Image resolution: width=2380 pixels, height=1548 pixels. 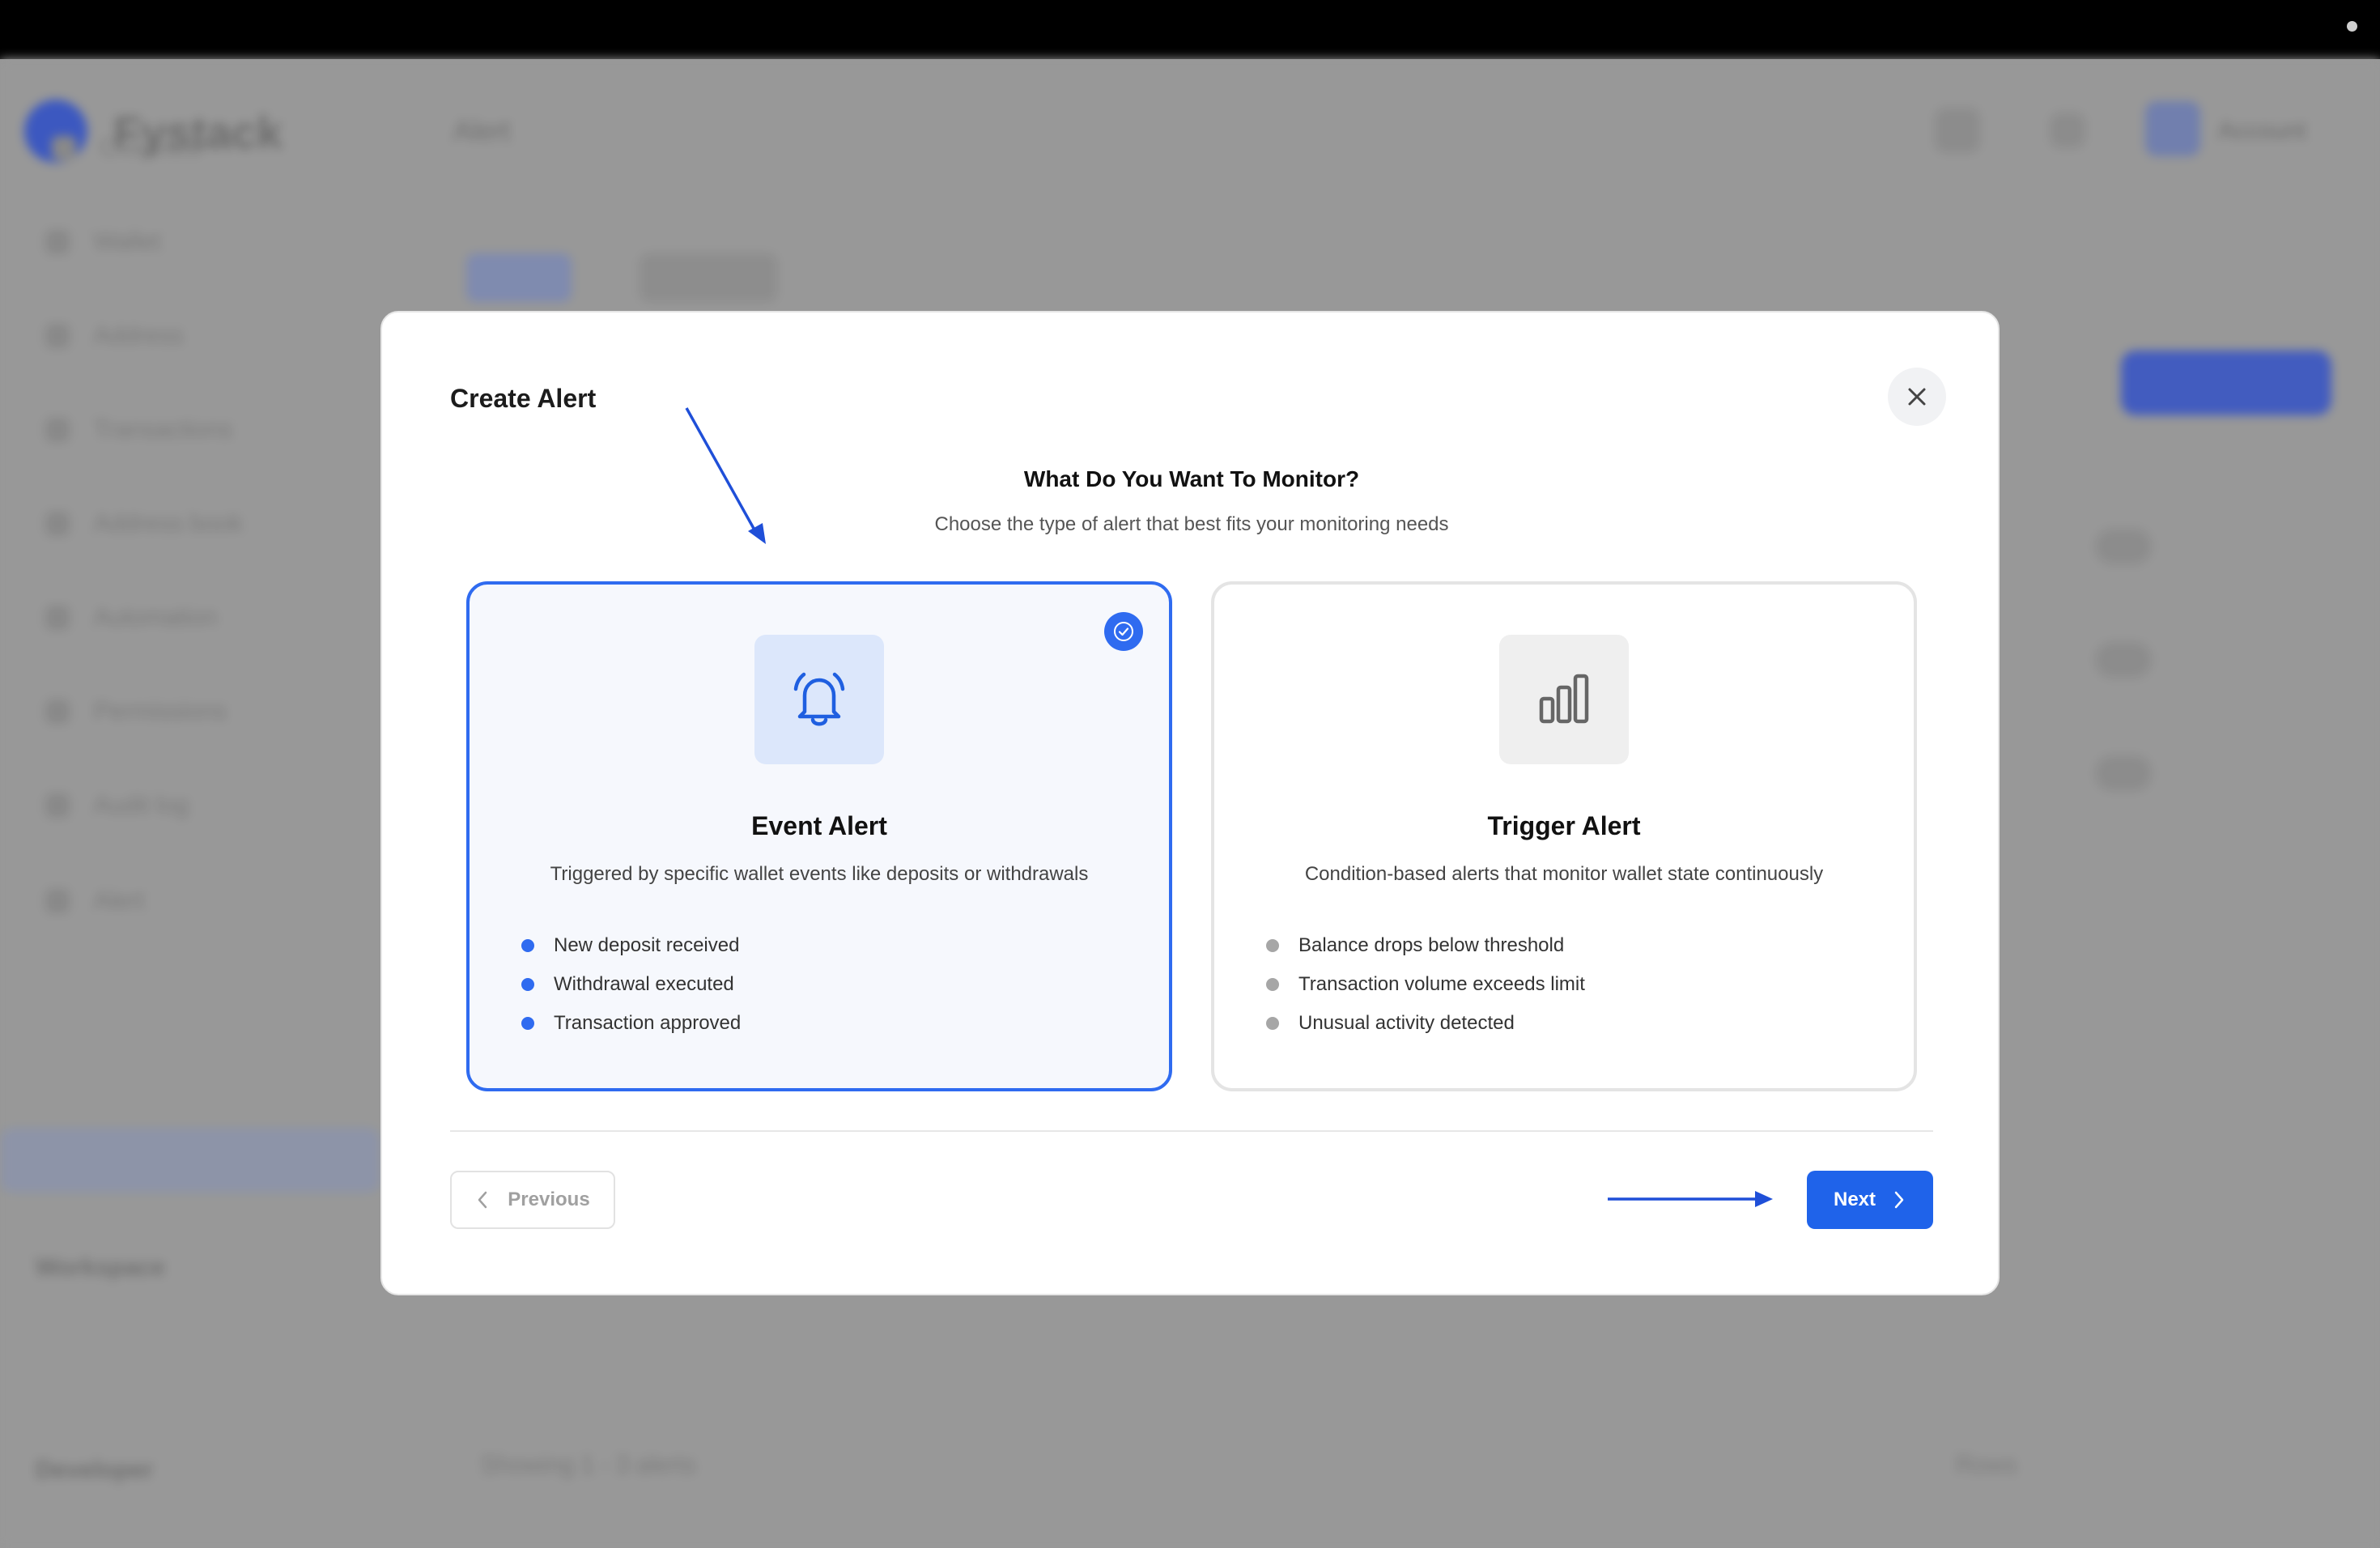 What do you see at coordinates (1691, 1199) in the screenshot?
I see `arrow-to-next-button` at bounding box center [1691, 1199].